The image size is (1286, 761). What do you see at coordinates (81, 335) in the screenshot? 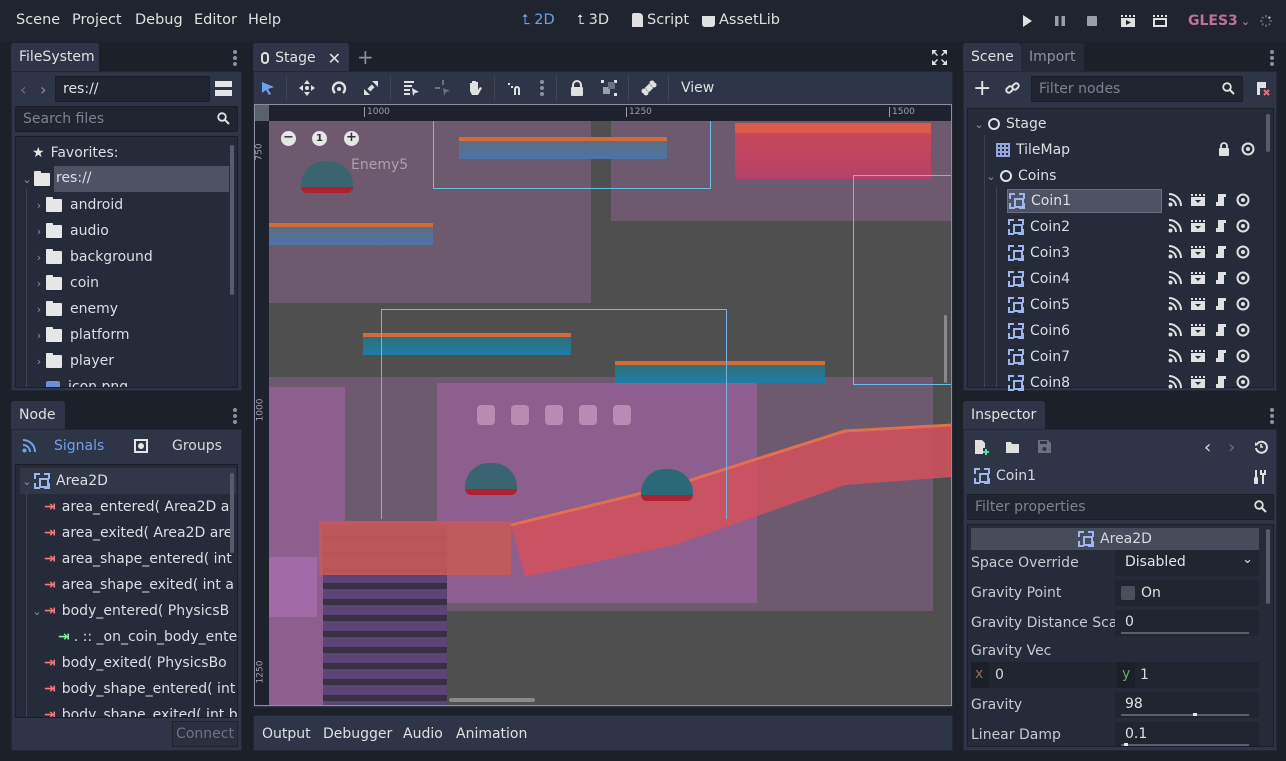
I see `folder-platform: › platform` at bounding box center [81, 335].